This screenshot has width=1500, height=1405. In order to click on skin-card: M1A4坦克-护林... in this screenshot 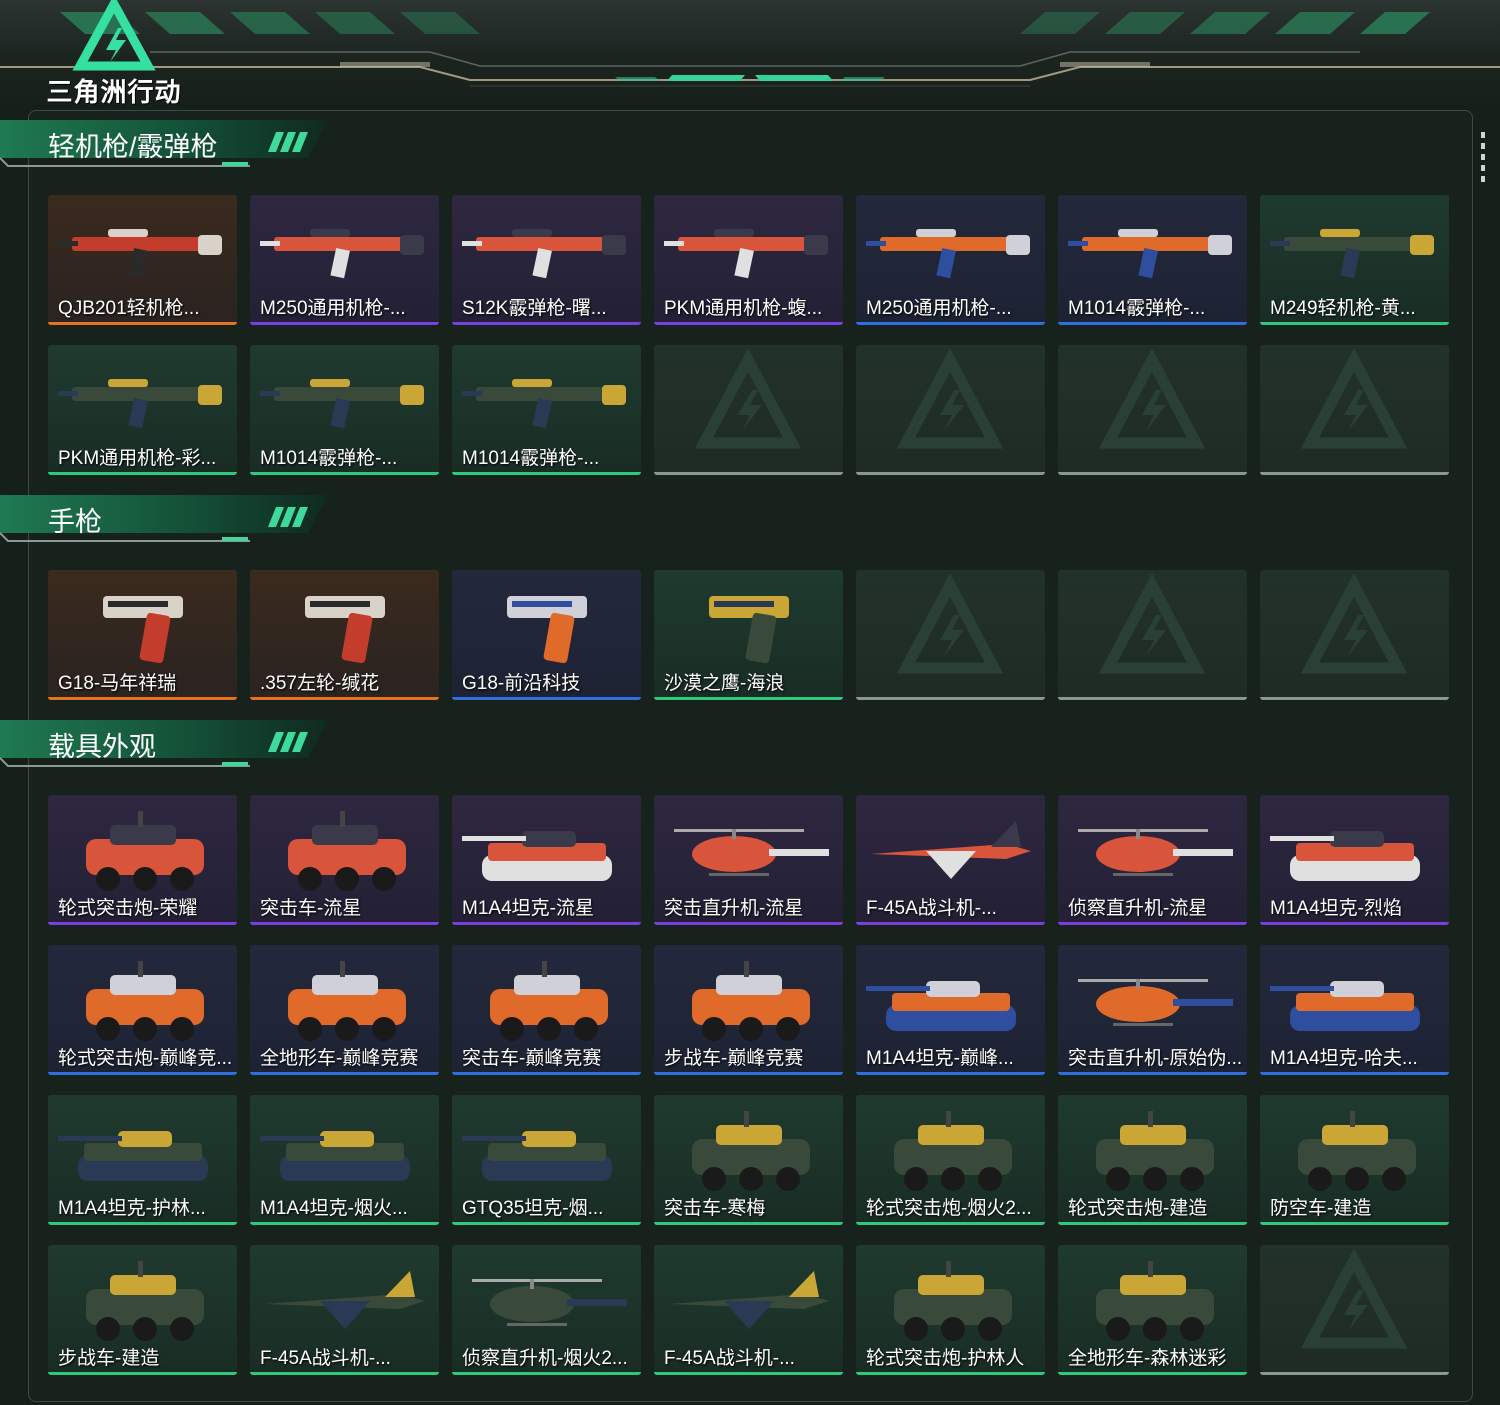, I will do `click(142, 1160)`.